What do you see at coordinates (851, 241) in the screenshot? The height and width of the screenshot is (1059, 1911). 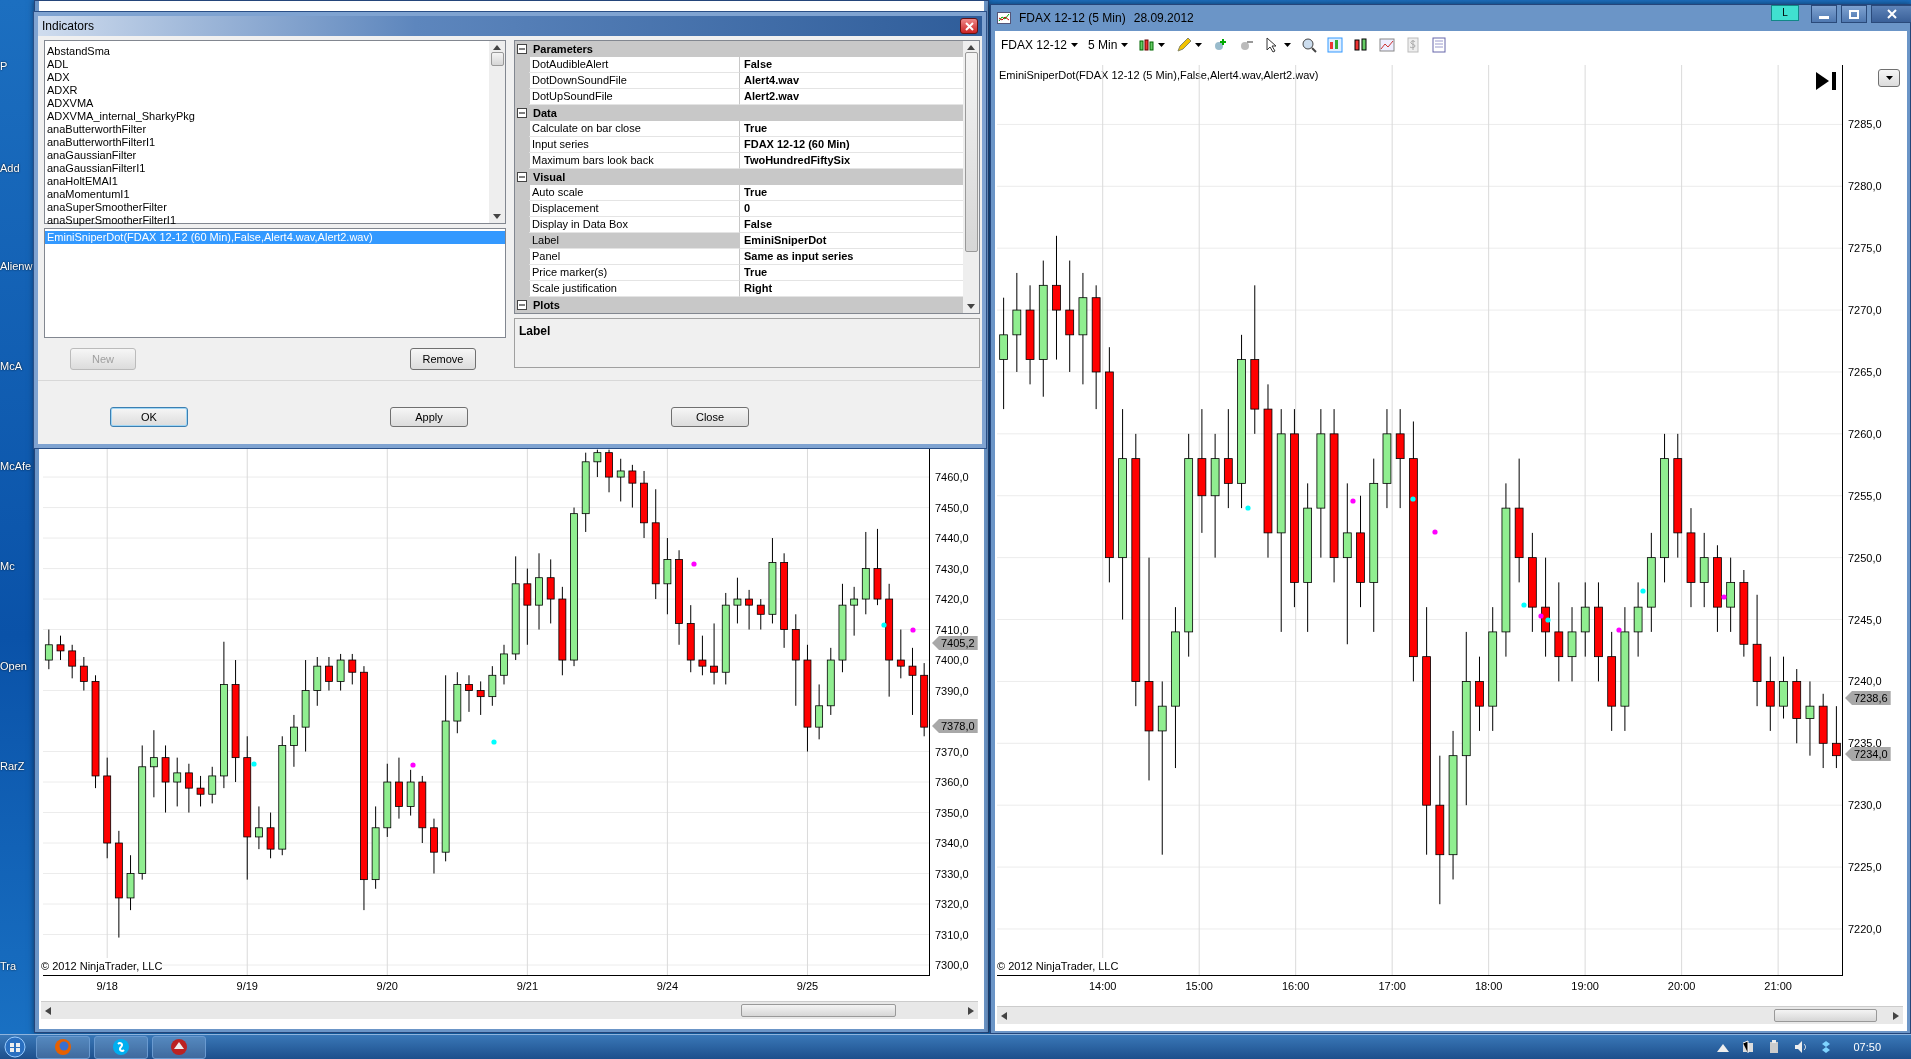 I see `property-value: EminiSniperDot` at bounding box center [851, 241].